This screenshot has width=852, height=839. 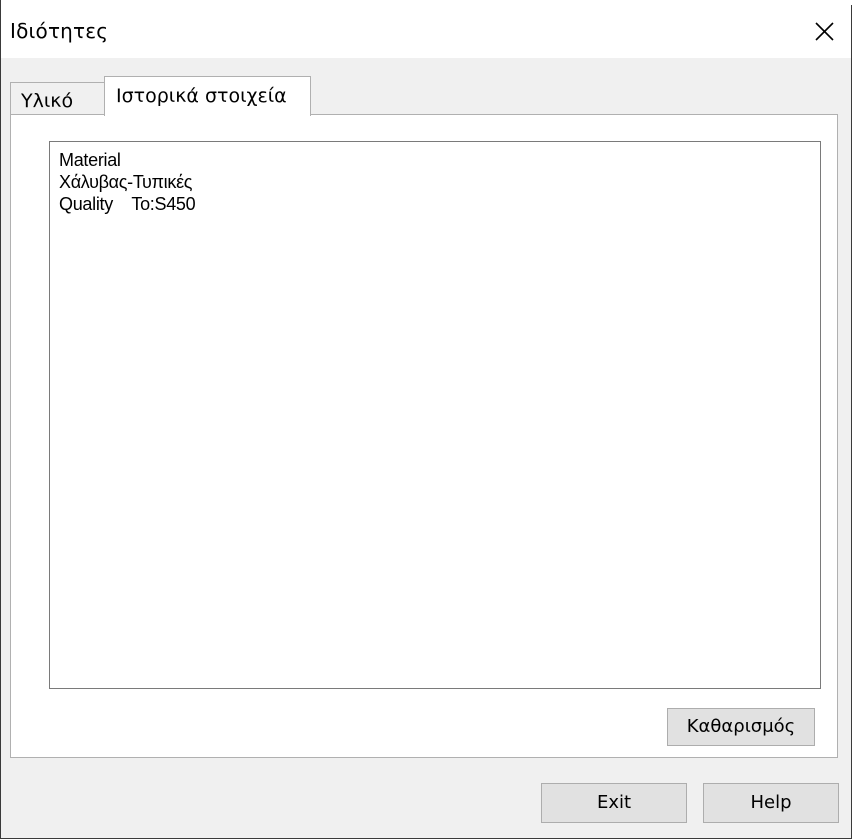 What do you see at coordinates (426, 31) in the screenshot?
I see `title-bar: Ιδιότητες` at bounding box center [426, 31].